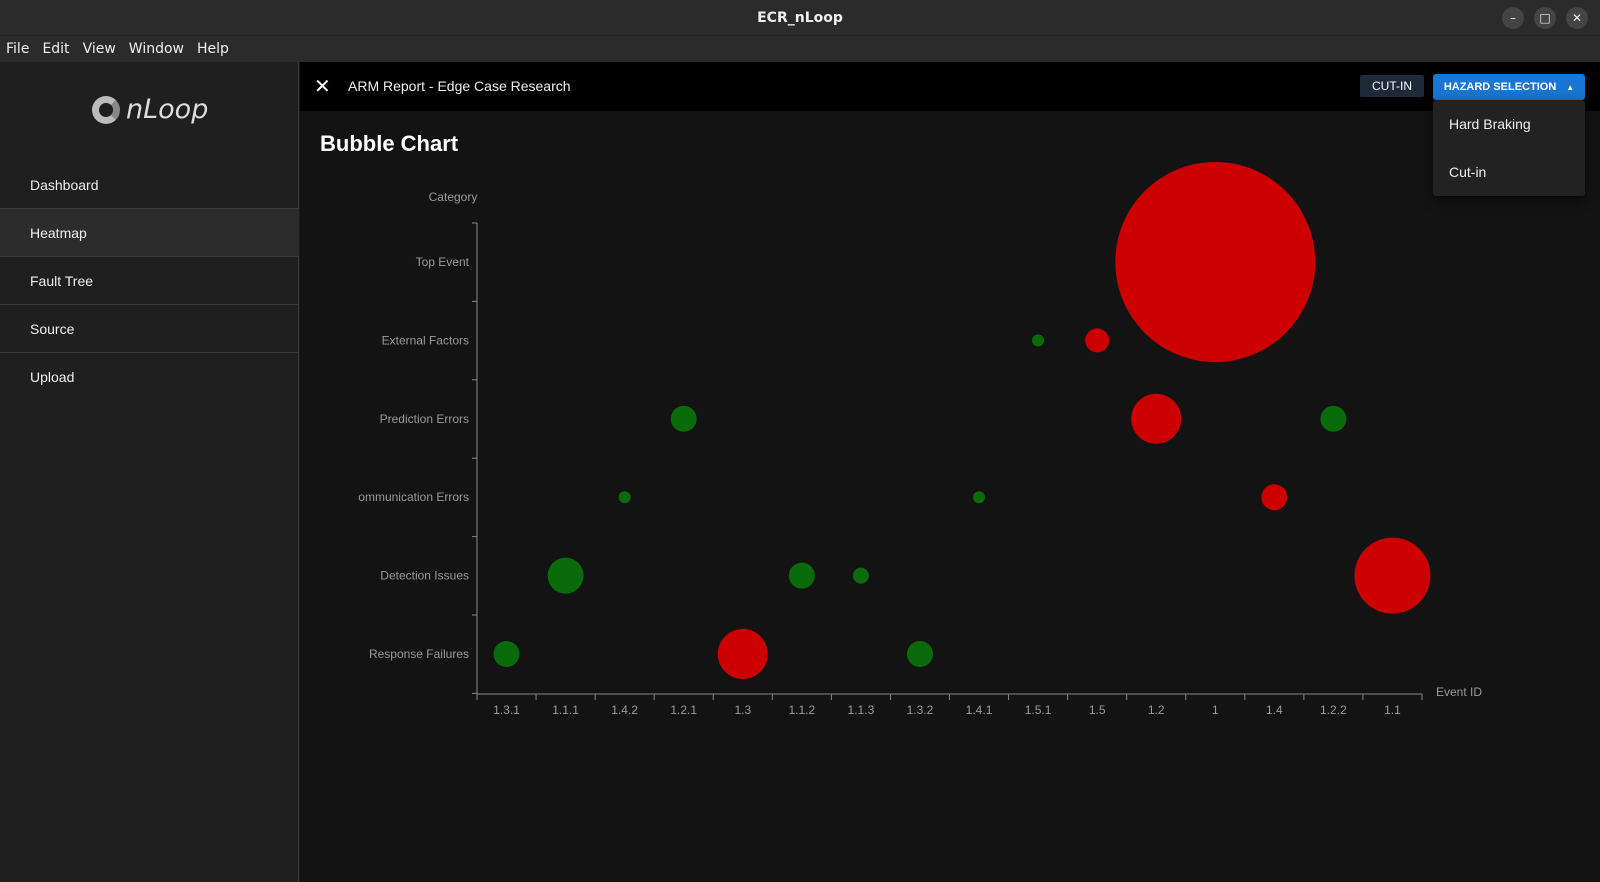  I want to click on x-tick-label: 1.4, so click(1274, 710).